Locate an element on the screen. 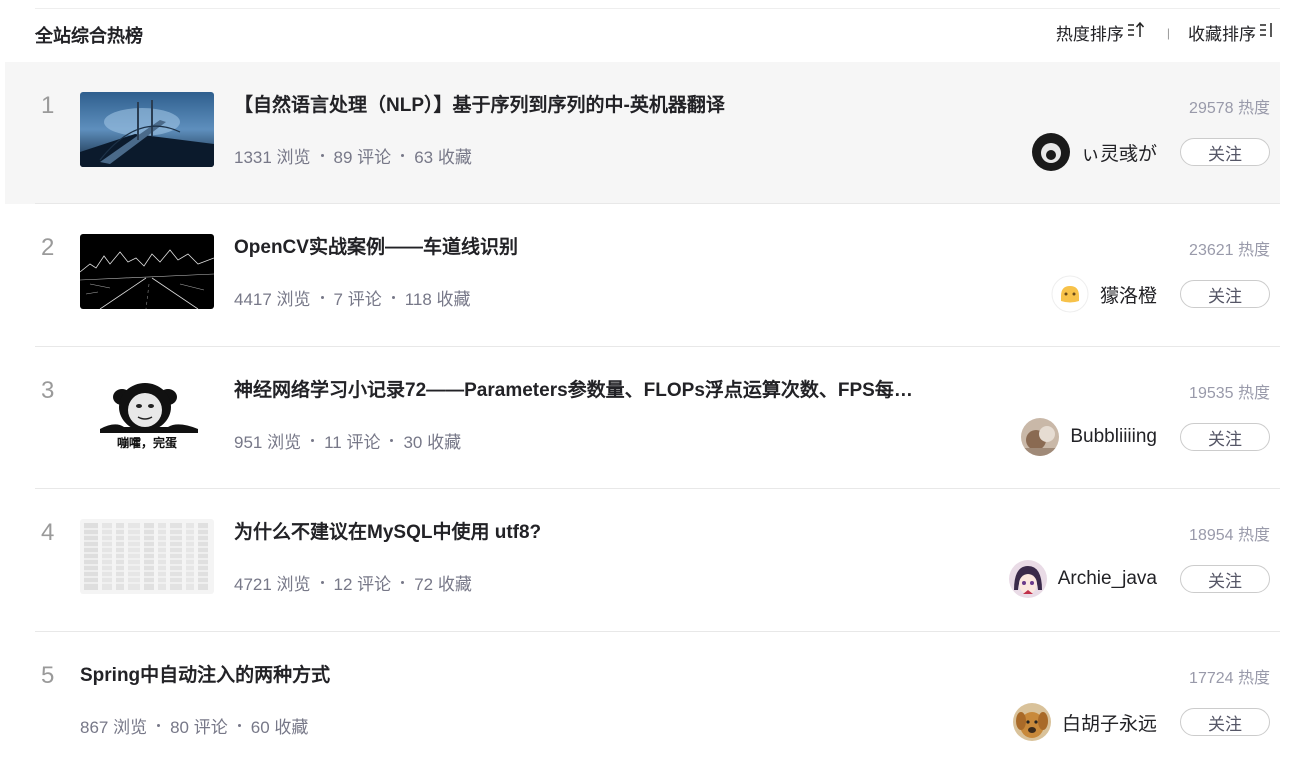 The height and width of the screenshot is (774, 1308). author-info: 獴洛橙 is located at coordinates (1103, 294).